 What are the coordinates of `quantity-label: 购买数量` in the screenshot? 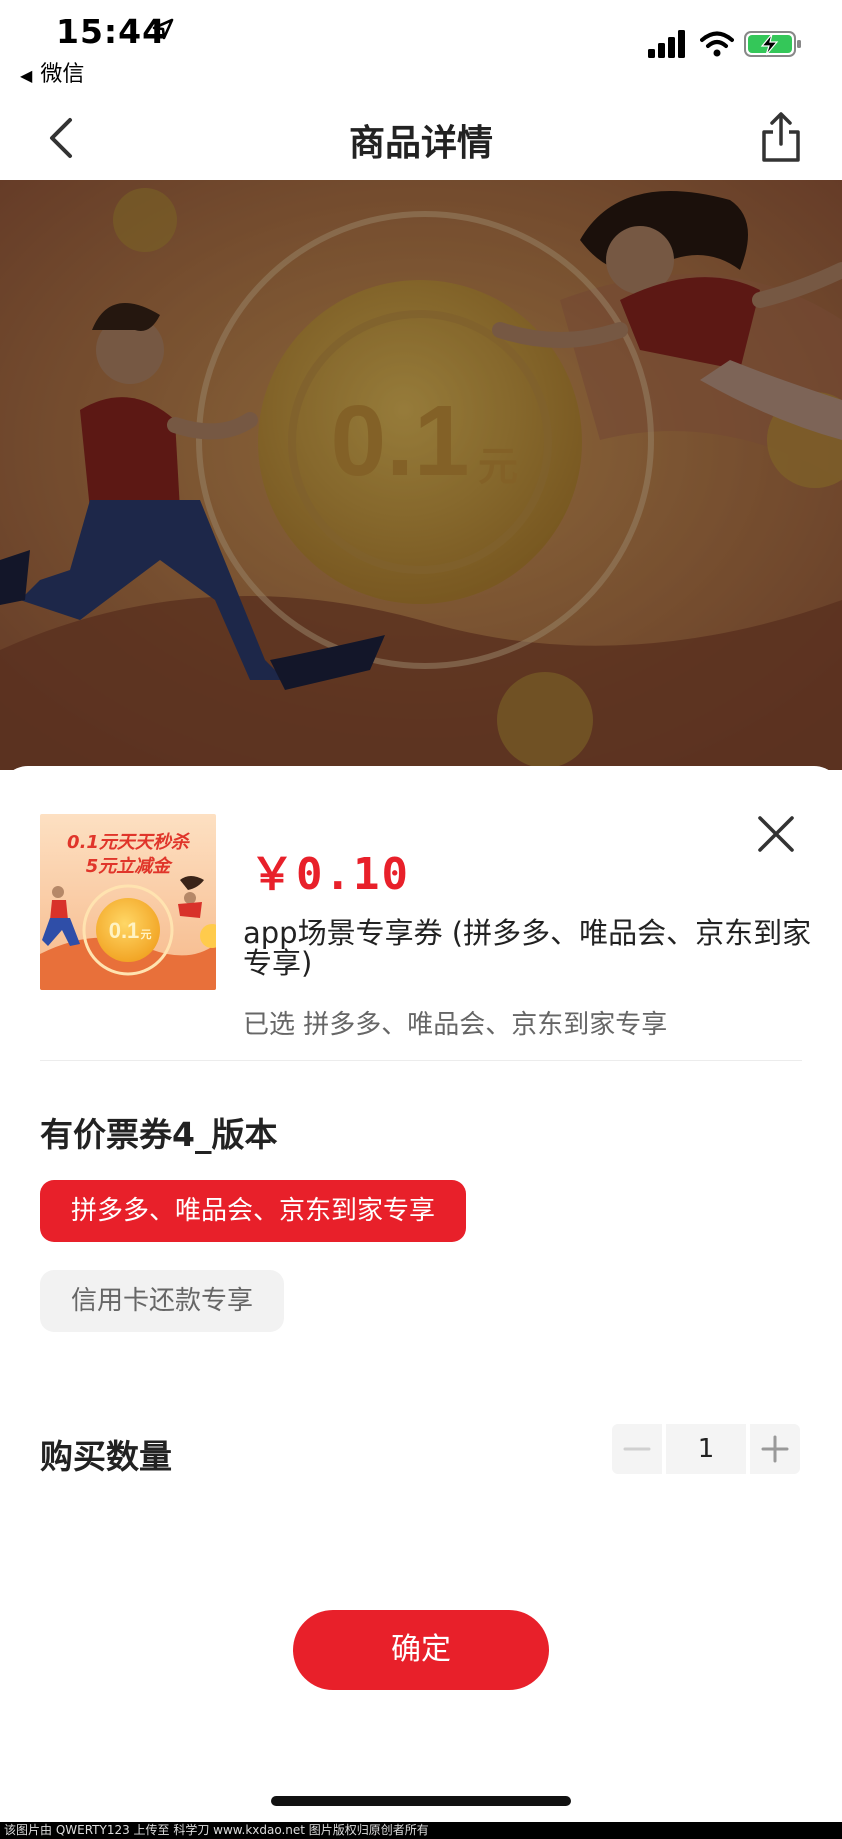 It's located at (106, 1456).